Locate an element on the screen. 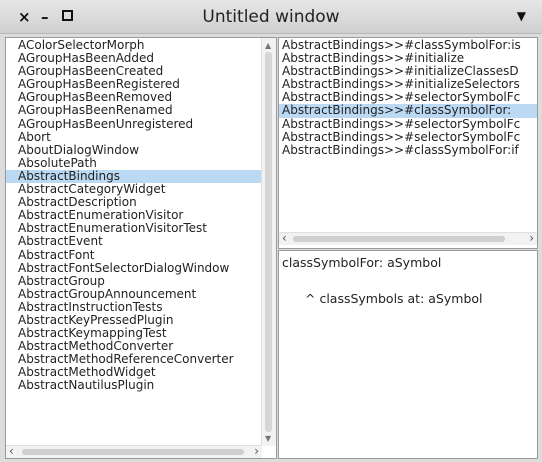 The image size is (542, 462). class-list-item: AGroupHasBeenRenamed is located at coordinates (134, 110).